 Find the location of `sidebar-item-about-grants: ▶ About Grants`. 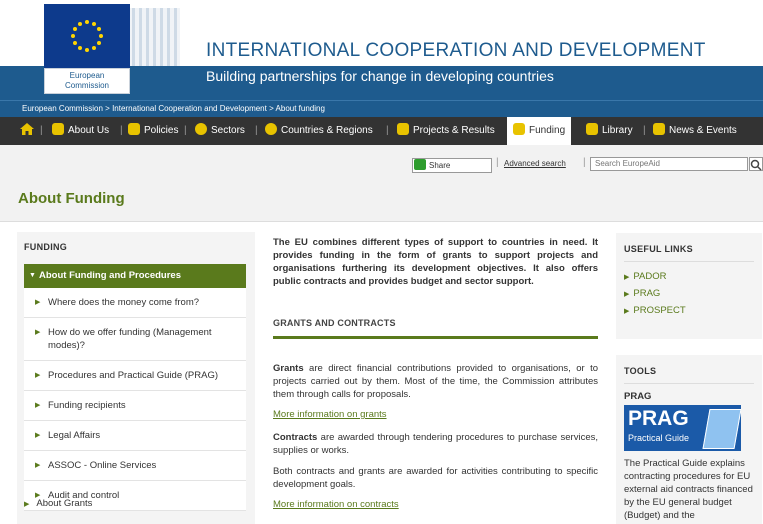

sidebar-item-about-grants: ▶ About Grants is located at coordinates (58, 503).